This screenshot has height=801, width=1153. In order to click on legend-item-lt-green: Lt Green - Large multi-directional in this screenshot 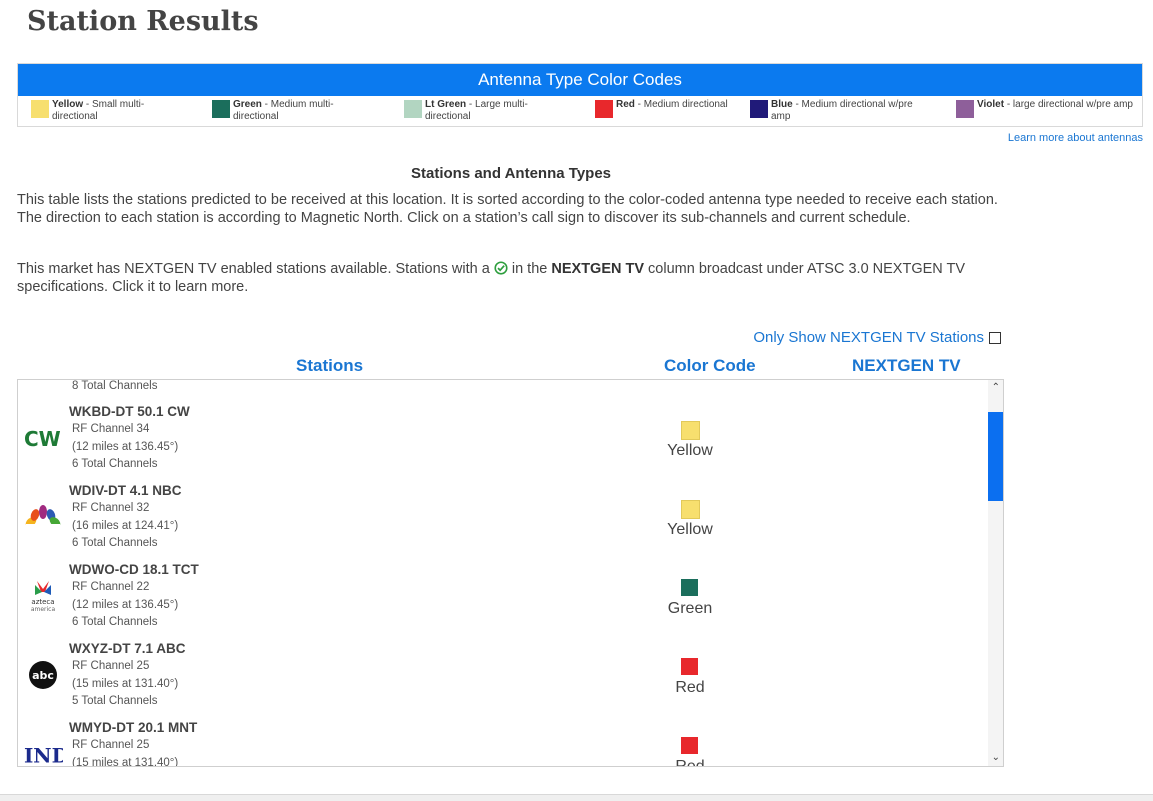, I will do `click(474, 111)`.